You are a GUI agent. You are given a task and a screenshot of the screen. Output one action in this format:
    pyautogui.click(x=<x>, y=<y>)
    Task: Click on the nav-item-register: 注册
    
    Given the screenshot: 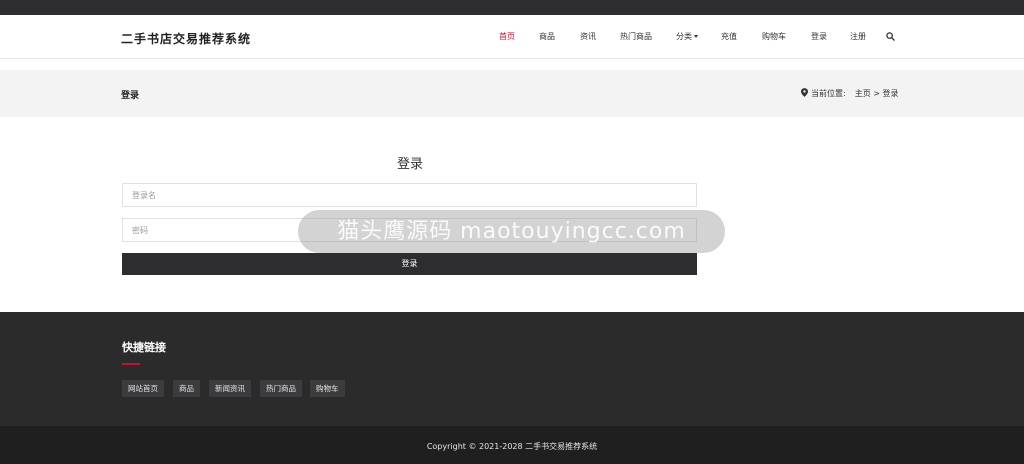 What is the action you would take?
    pyautogui.click(x=858, y=36)
    